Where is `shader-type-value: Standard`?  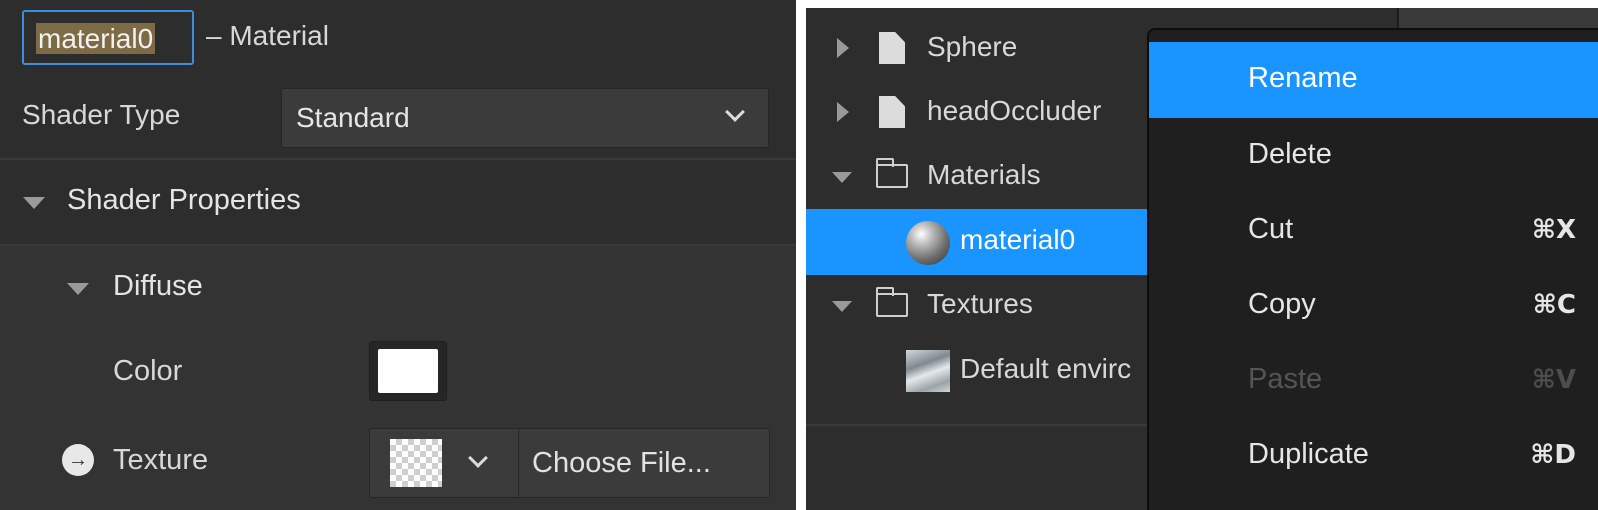 shader-type-value: Standard is located at coordinates (353, 117).